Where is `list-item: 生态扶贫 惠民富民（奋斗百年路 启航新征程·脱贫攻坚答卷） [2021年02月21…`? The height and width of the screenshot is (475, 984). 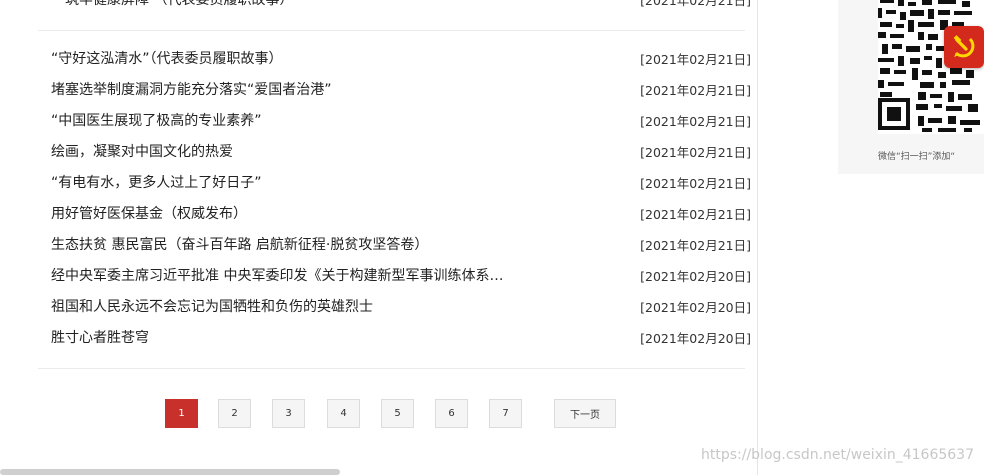
list-item: 生态扶贫 惠民富民（奋斗百年路 启航新征程·脱贫攻坚答卷） [2021年02月21… is located at coordinates (401, 244).